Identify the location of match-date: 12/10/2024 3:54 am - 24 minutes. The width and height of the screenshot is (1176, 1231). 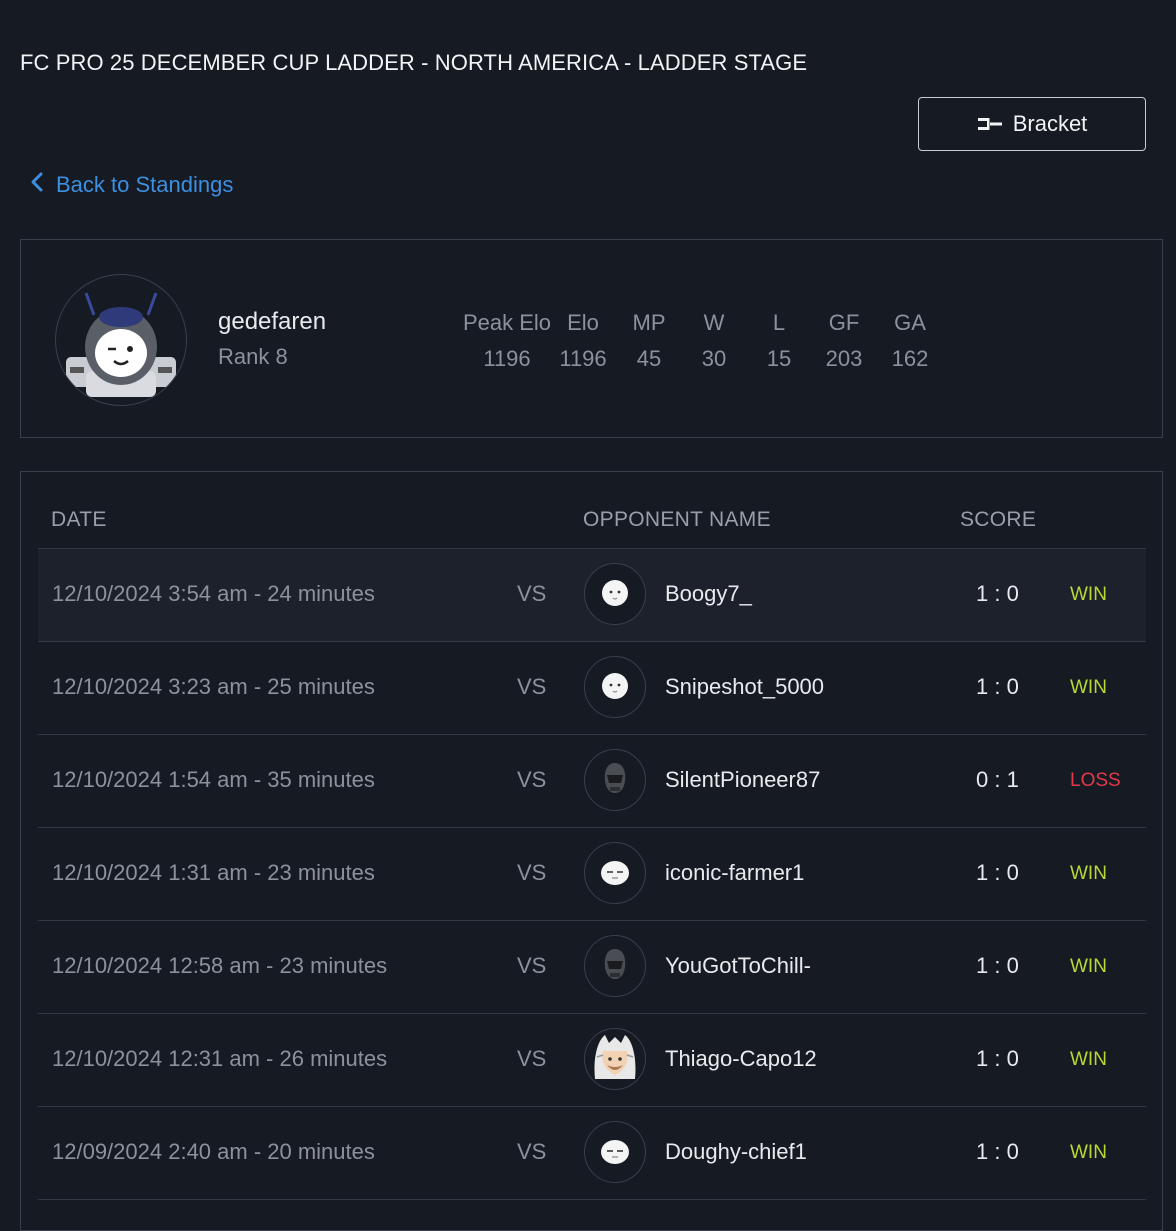
(213, 593).